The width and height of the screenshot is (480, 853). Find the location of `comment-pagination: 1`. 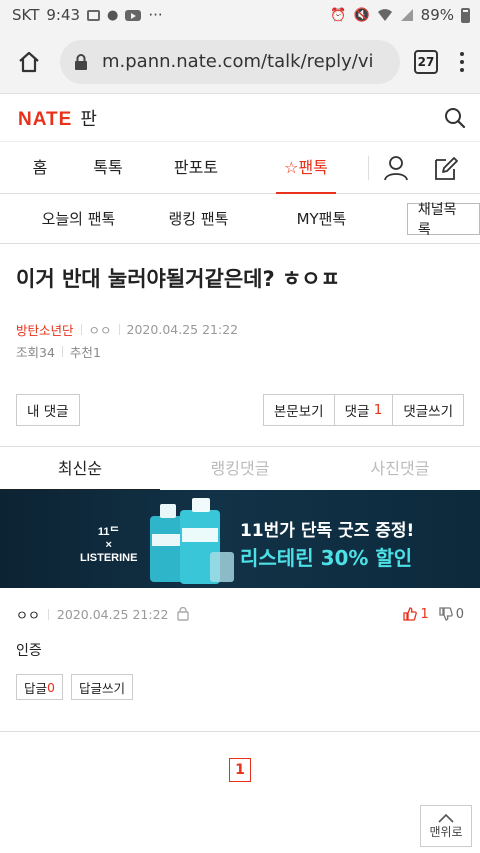

comment-pagination: 1 is located at coordinates (240, 770).